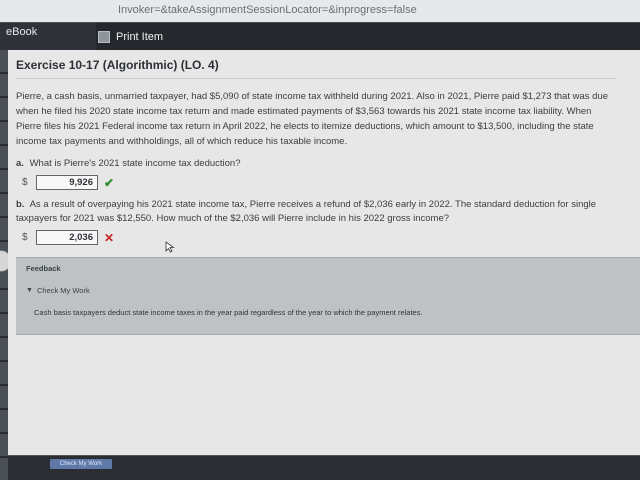 This screenshot has width=640, height=480. I want to click on currency-a: $, so click(25, 182).